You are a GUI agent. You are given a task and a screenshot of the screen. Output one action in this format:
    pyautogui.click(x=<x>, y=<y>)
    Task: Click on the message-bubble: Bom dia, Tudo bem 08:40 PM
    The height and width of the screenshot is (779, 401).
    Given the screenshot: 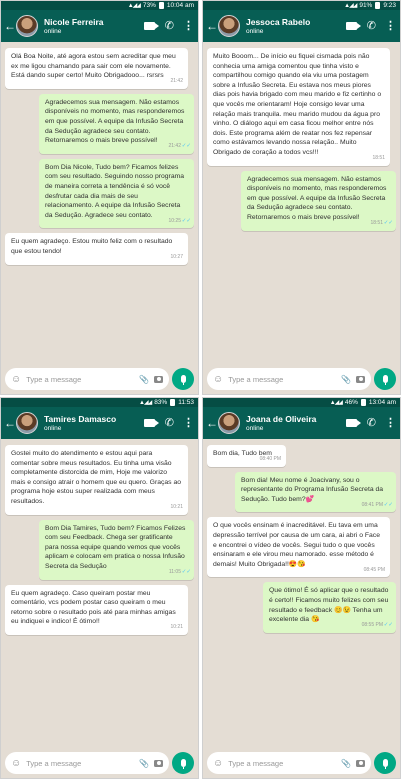 What is the action you would take?
    pyautogui.click(x=246, y=456)
    